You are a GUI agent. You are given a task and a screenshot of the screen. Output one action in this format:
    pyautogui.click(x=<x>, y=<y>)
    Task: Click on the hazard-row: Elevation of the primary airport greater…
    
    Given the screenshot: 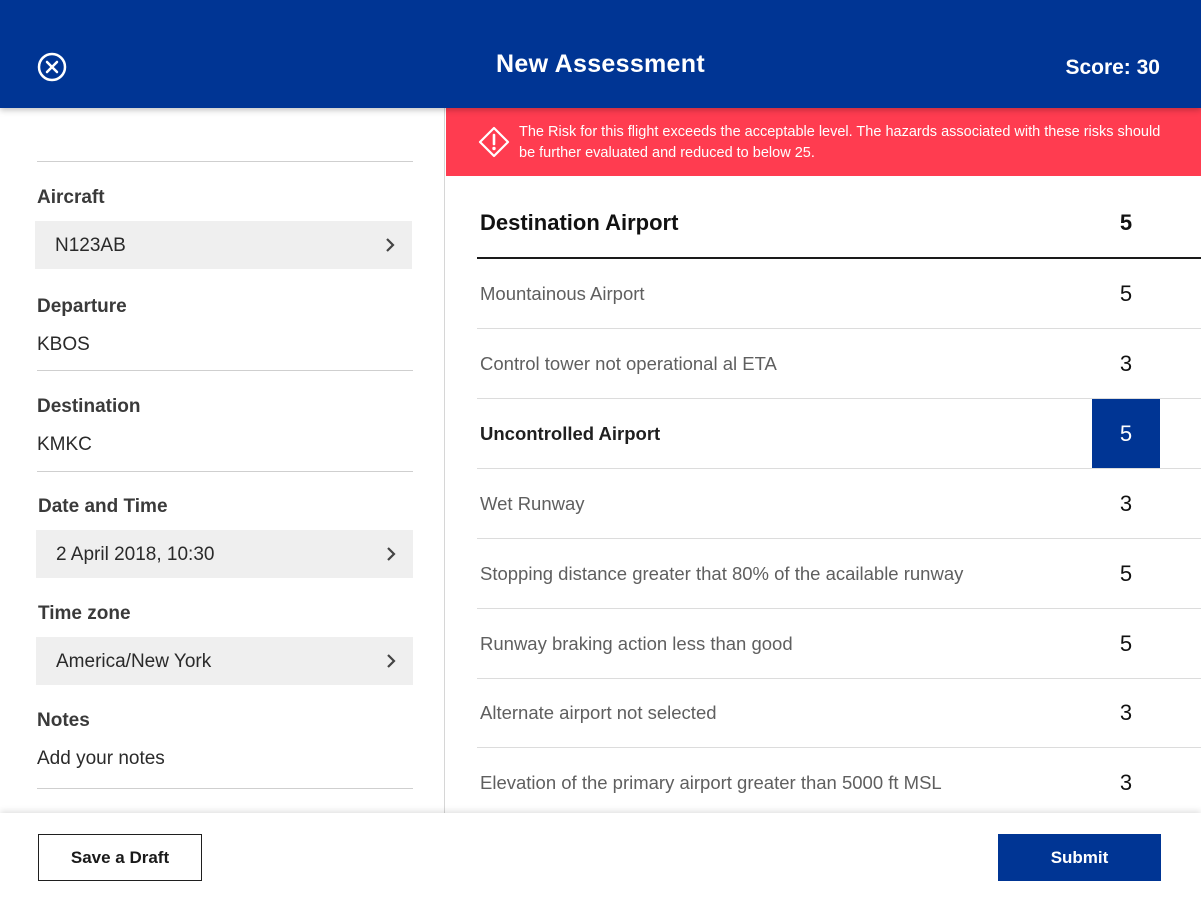 What is the action you would take?
    pyautogui.click(x=839, y=783)
    